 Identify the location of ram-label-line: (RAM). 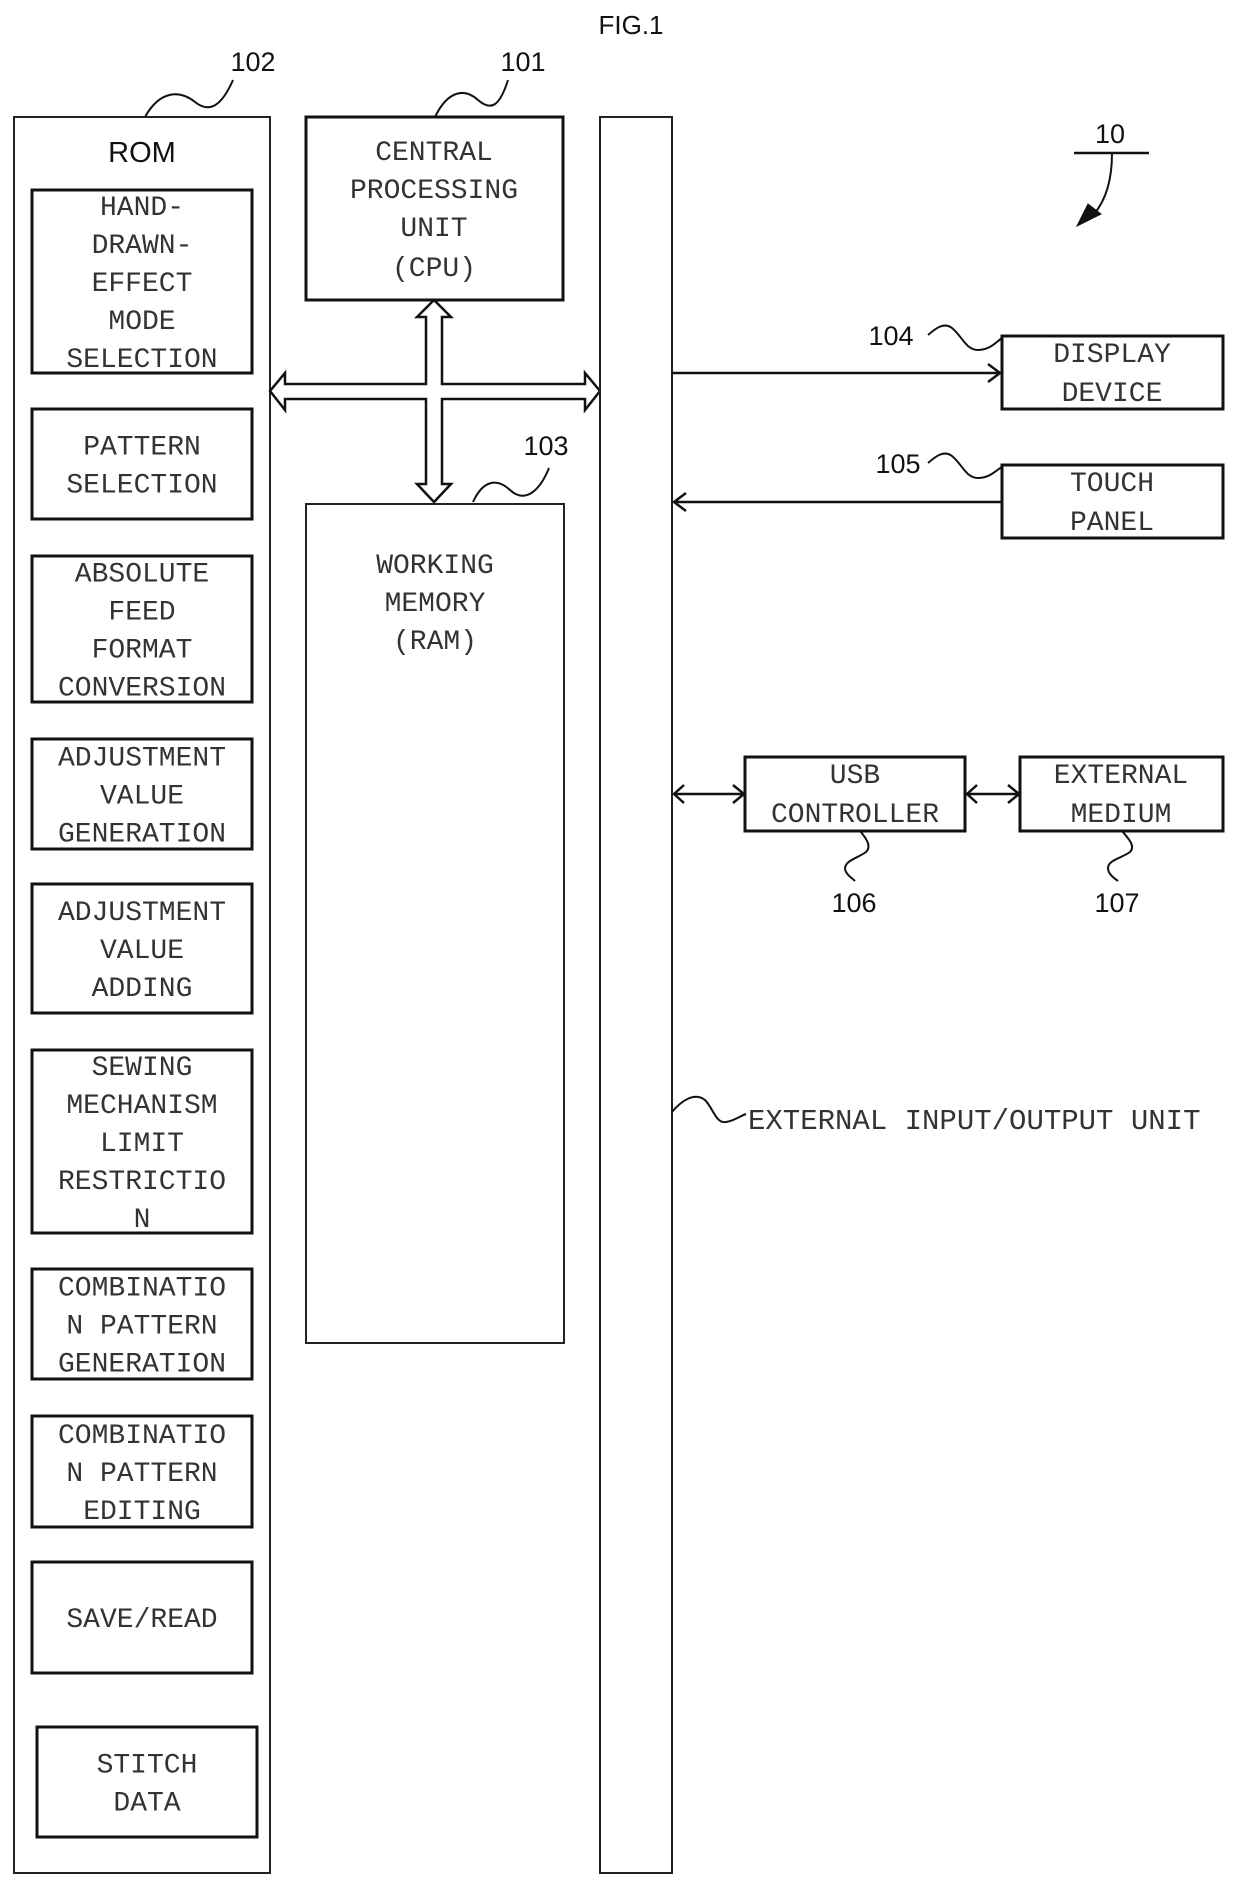
(435, 642).